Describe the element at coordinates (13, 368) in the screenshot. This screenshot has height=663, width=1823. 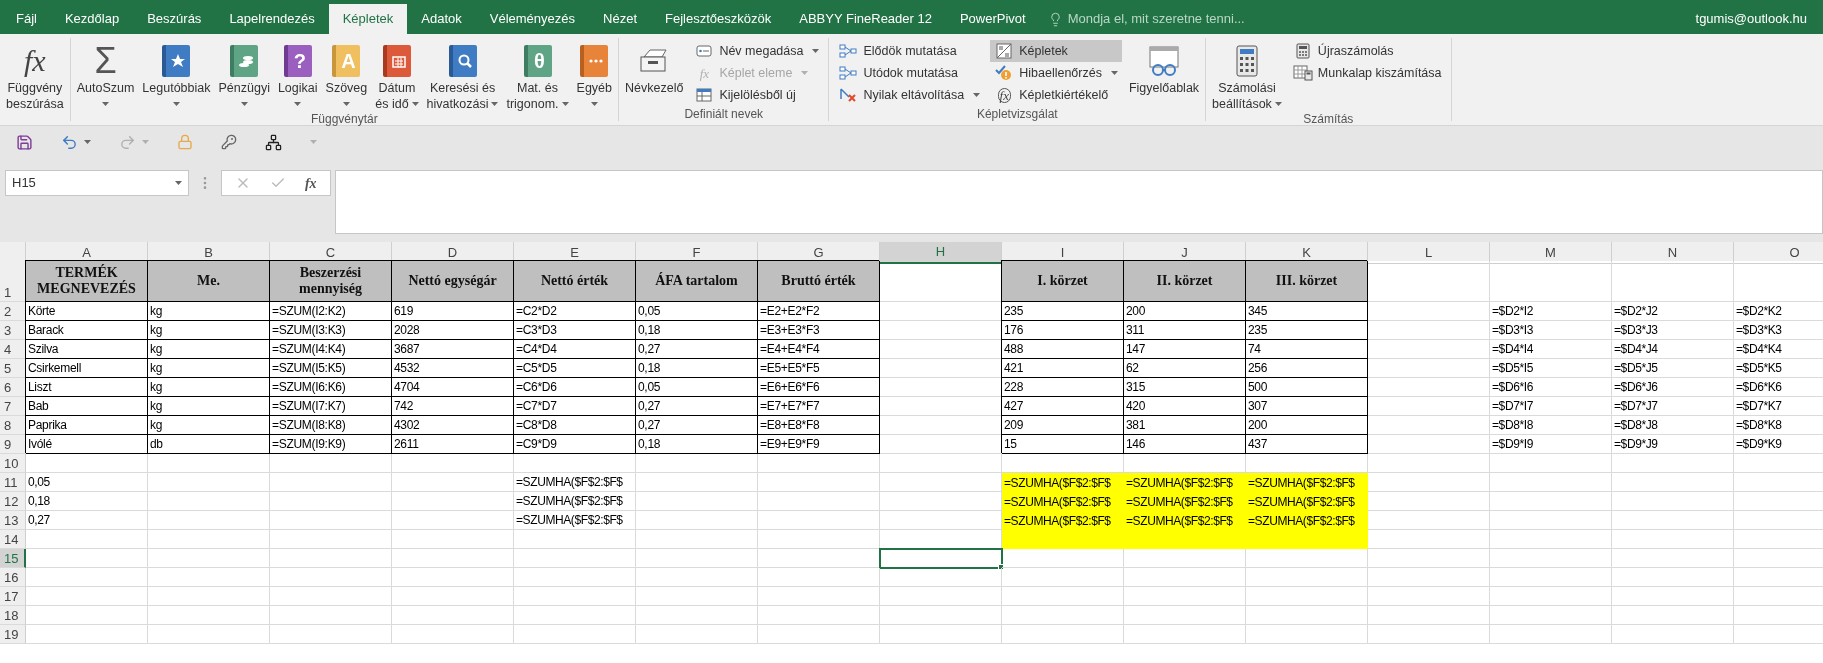
I see `row-header: 5` at that location.